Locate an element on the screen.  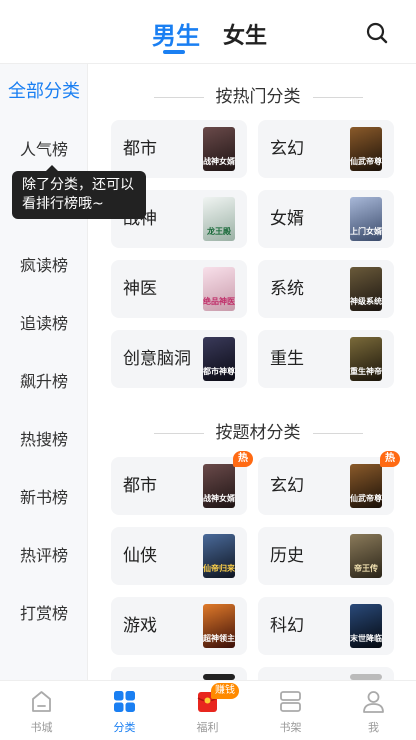
tooltip-text: 除了分类，还可以看排行榜哦~ is located at coordinates (78, 194).